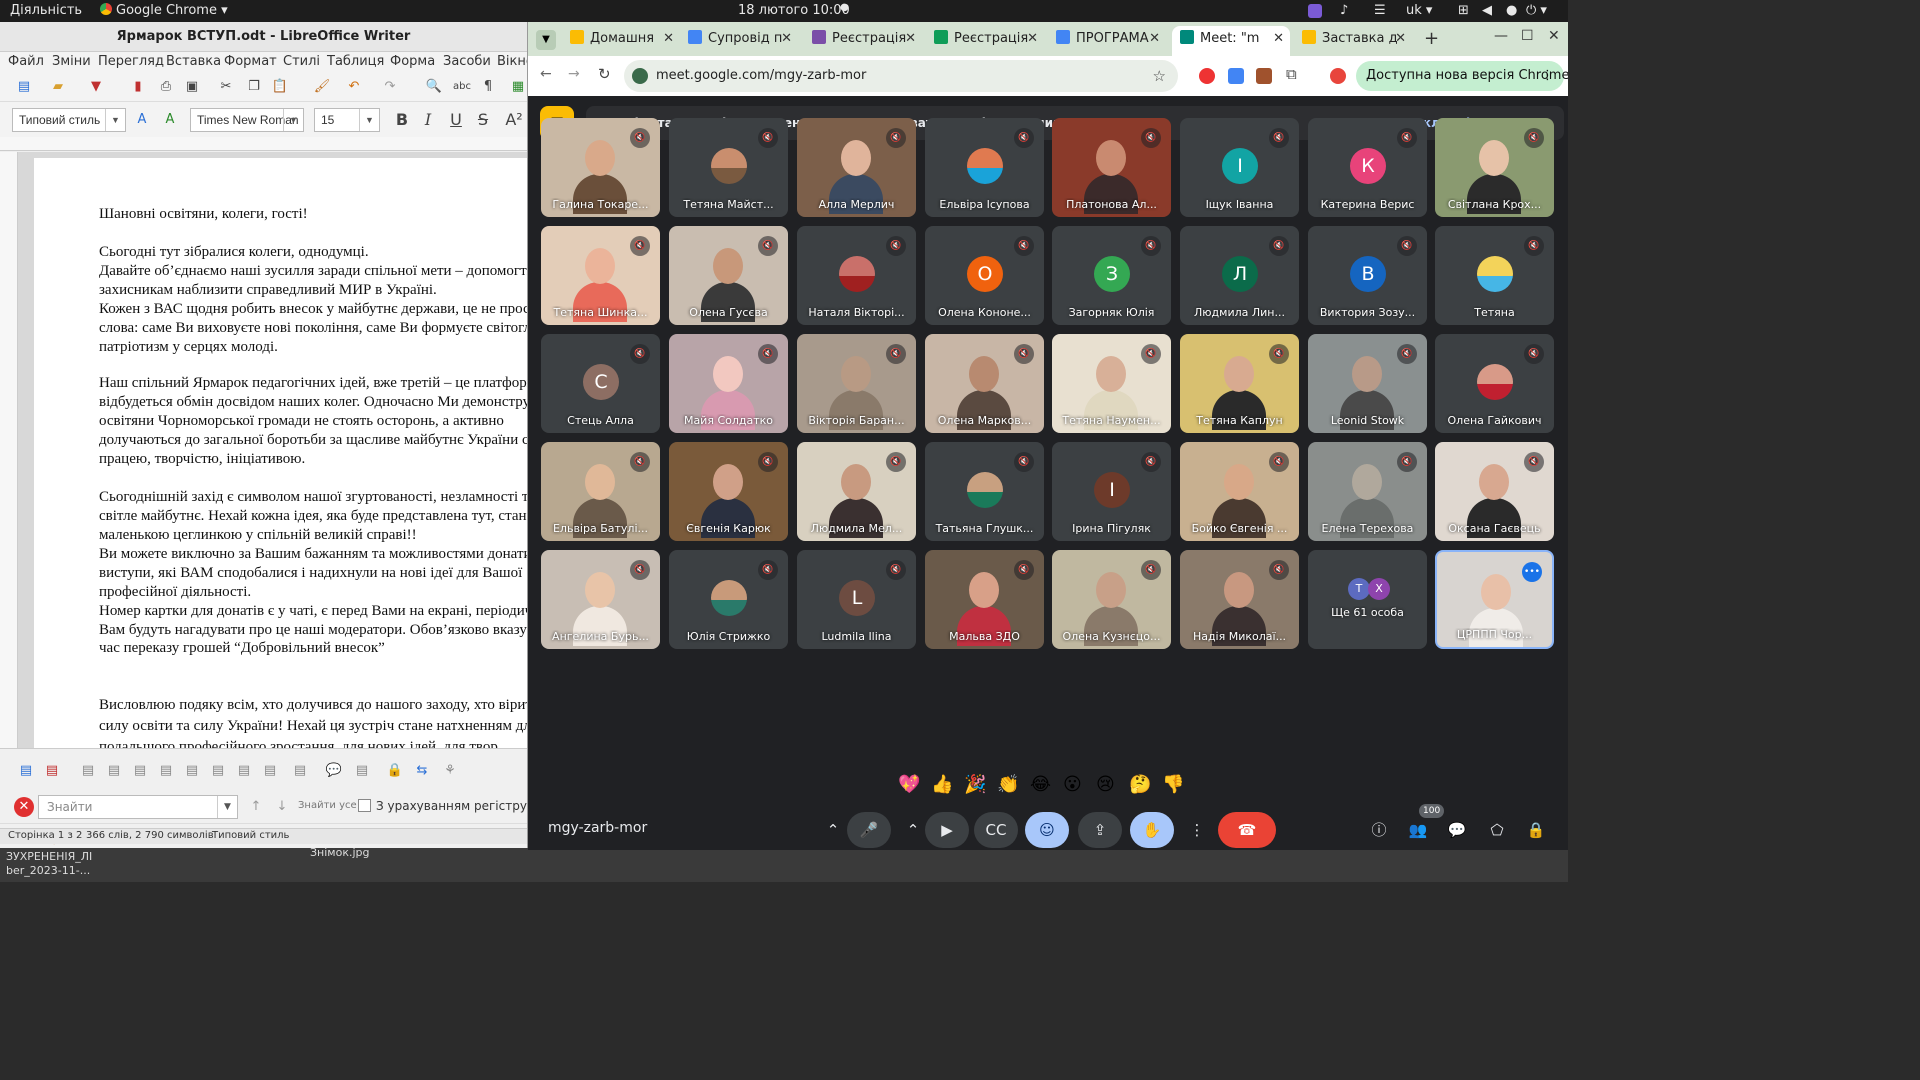  Describe the element at coordinates (1140, 784) in the screenshot. I see `reaction-emoji: 🤔` at that location.